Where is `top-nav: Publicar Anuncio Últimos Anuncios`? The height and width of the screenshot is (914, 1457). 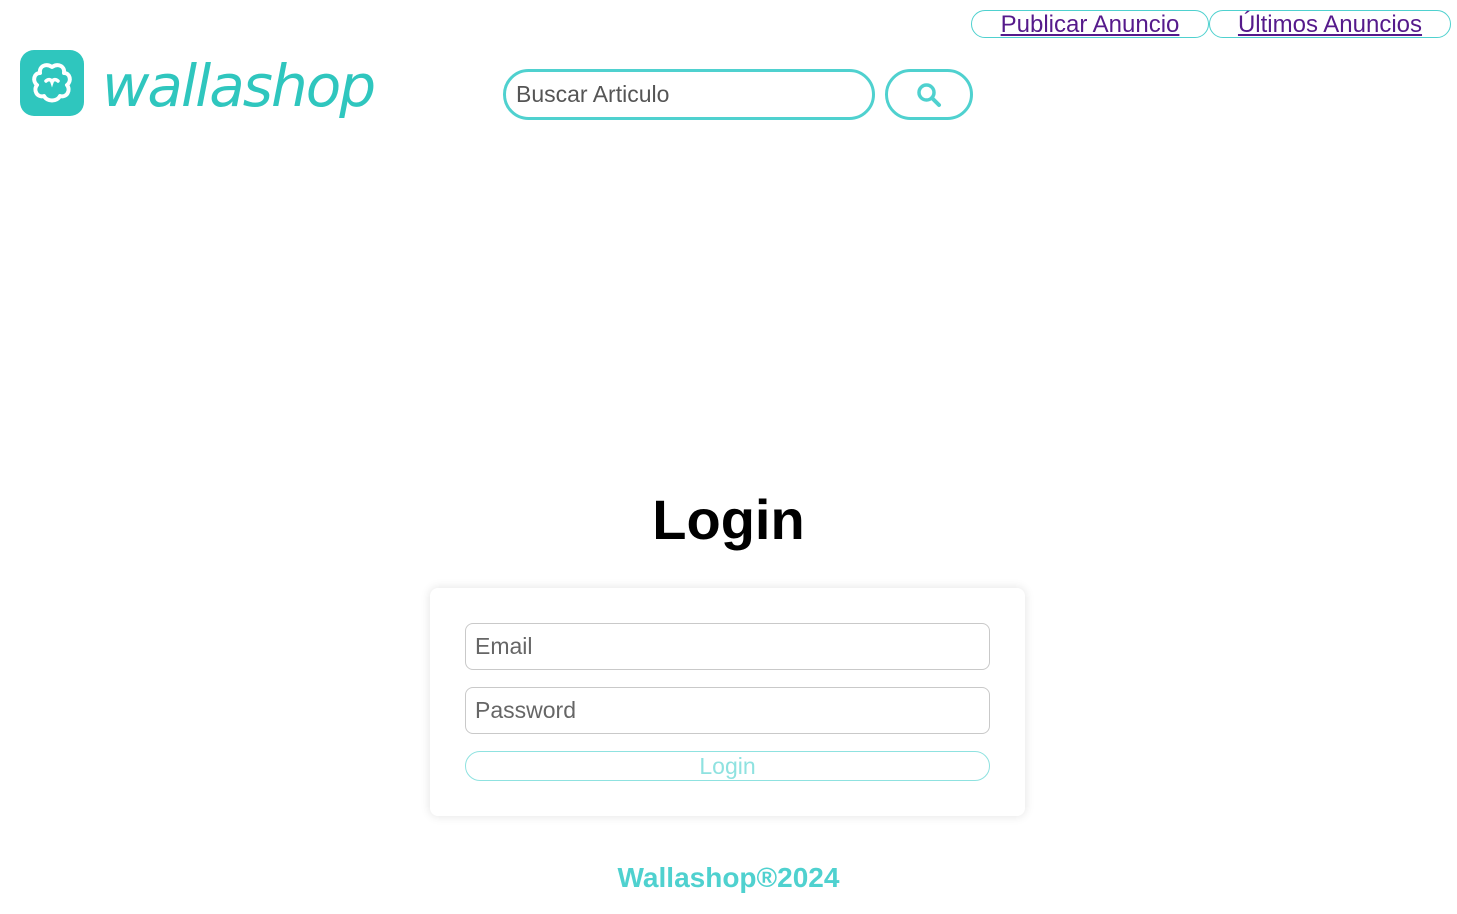
top-nav: Publicar Anuncio Últimos Anuncios is located at coordinates (1211, 24).